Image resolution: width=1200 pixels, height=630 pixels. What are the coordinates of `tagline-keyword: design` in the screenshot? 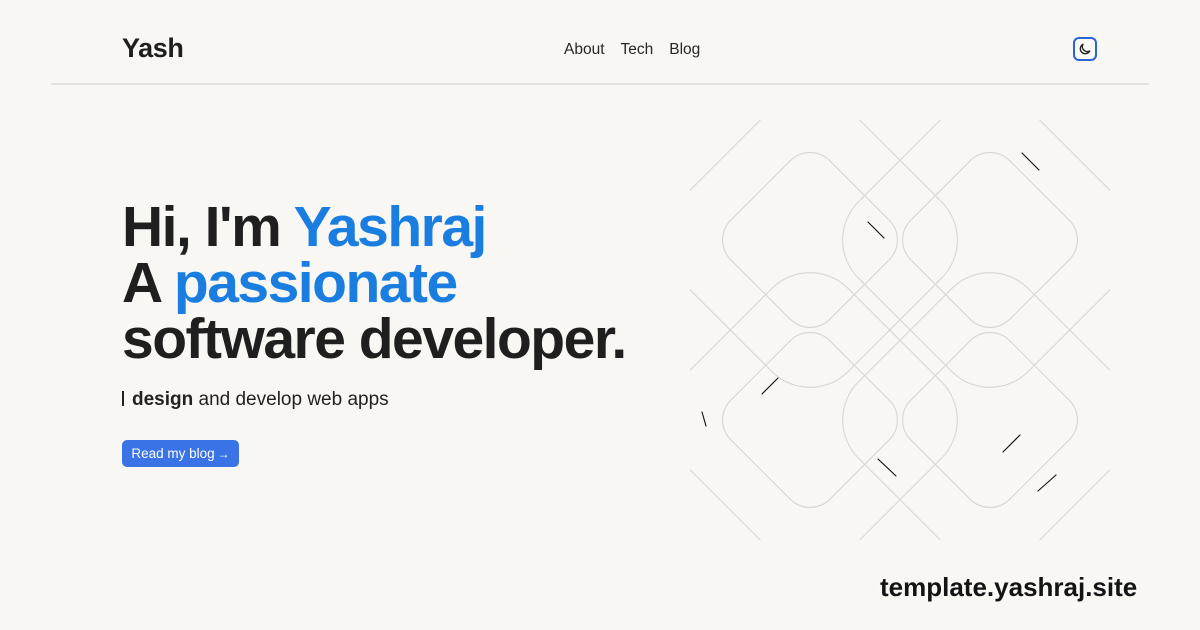 It's located at (163, 399).